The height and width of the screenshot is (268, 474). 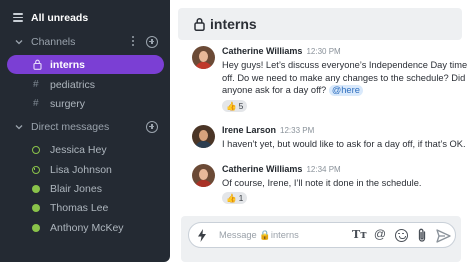 What do you see at coordinates (241, 106) in the screenshot?
I see `reaction-count: 5` at bounding box center [241, 106].